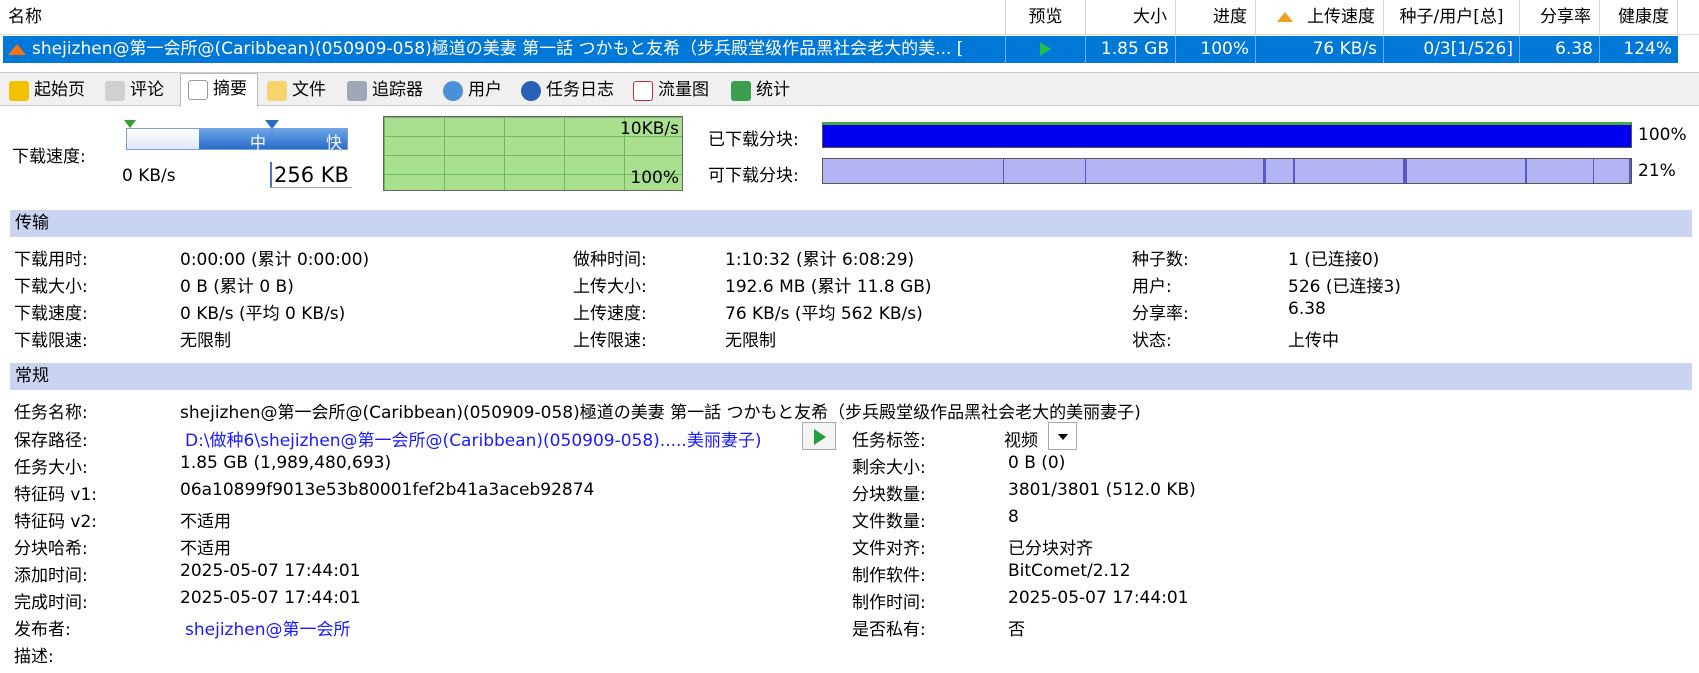 The image size is (1699, 673). I want to click on remaining-size-label: 剩余大小:, so click(889, 468).